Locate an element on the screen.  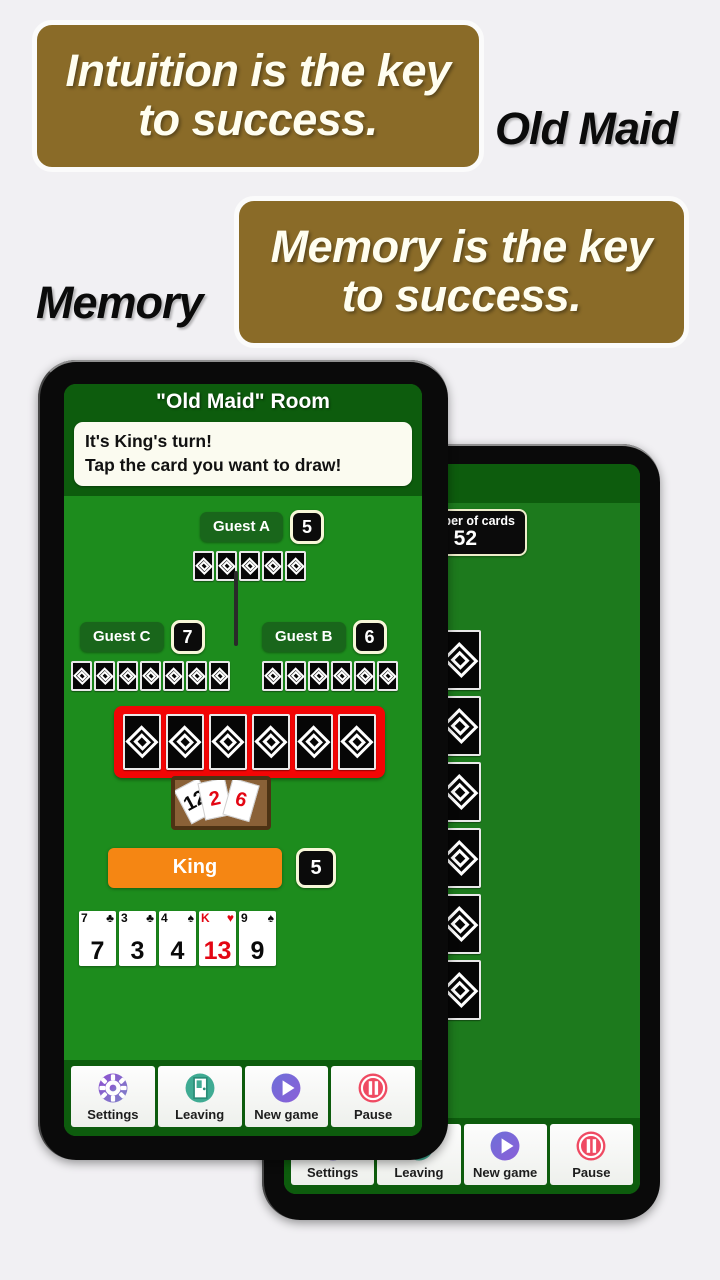
guest-a-row: Guest A 5 is located at coordinates (262, 527).